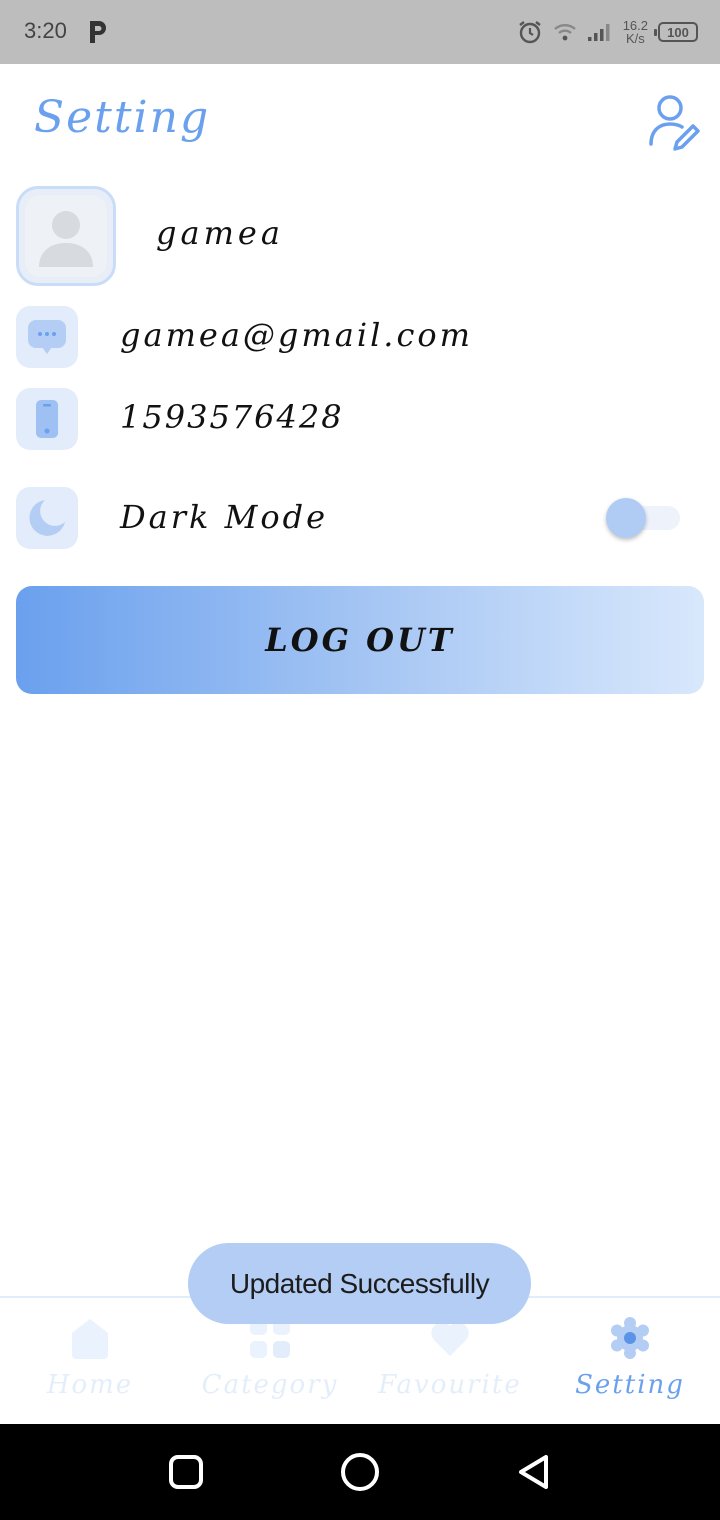  What do you see at coordinates (360, 32) in the screenshot?
I see `status-bar: 3:20 16.2 K/s 100` at bounding box center [360, 32].